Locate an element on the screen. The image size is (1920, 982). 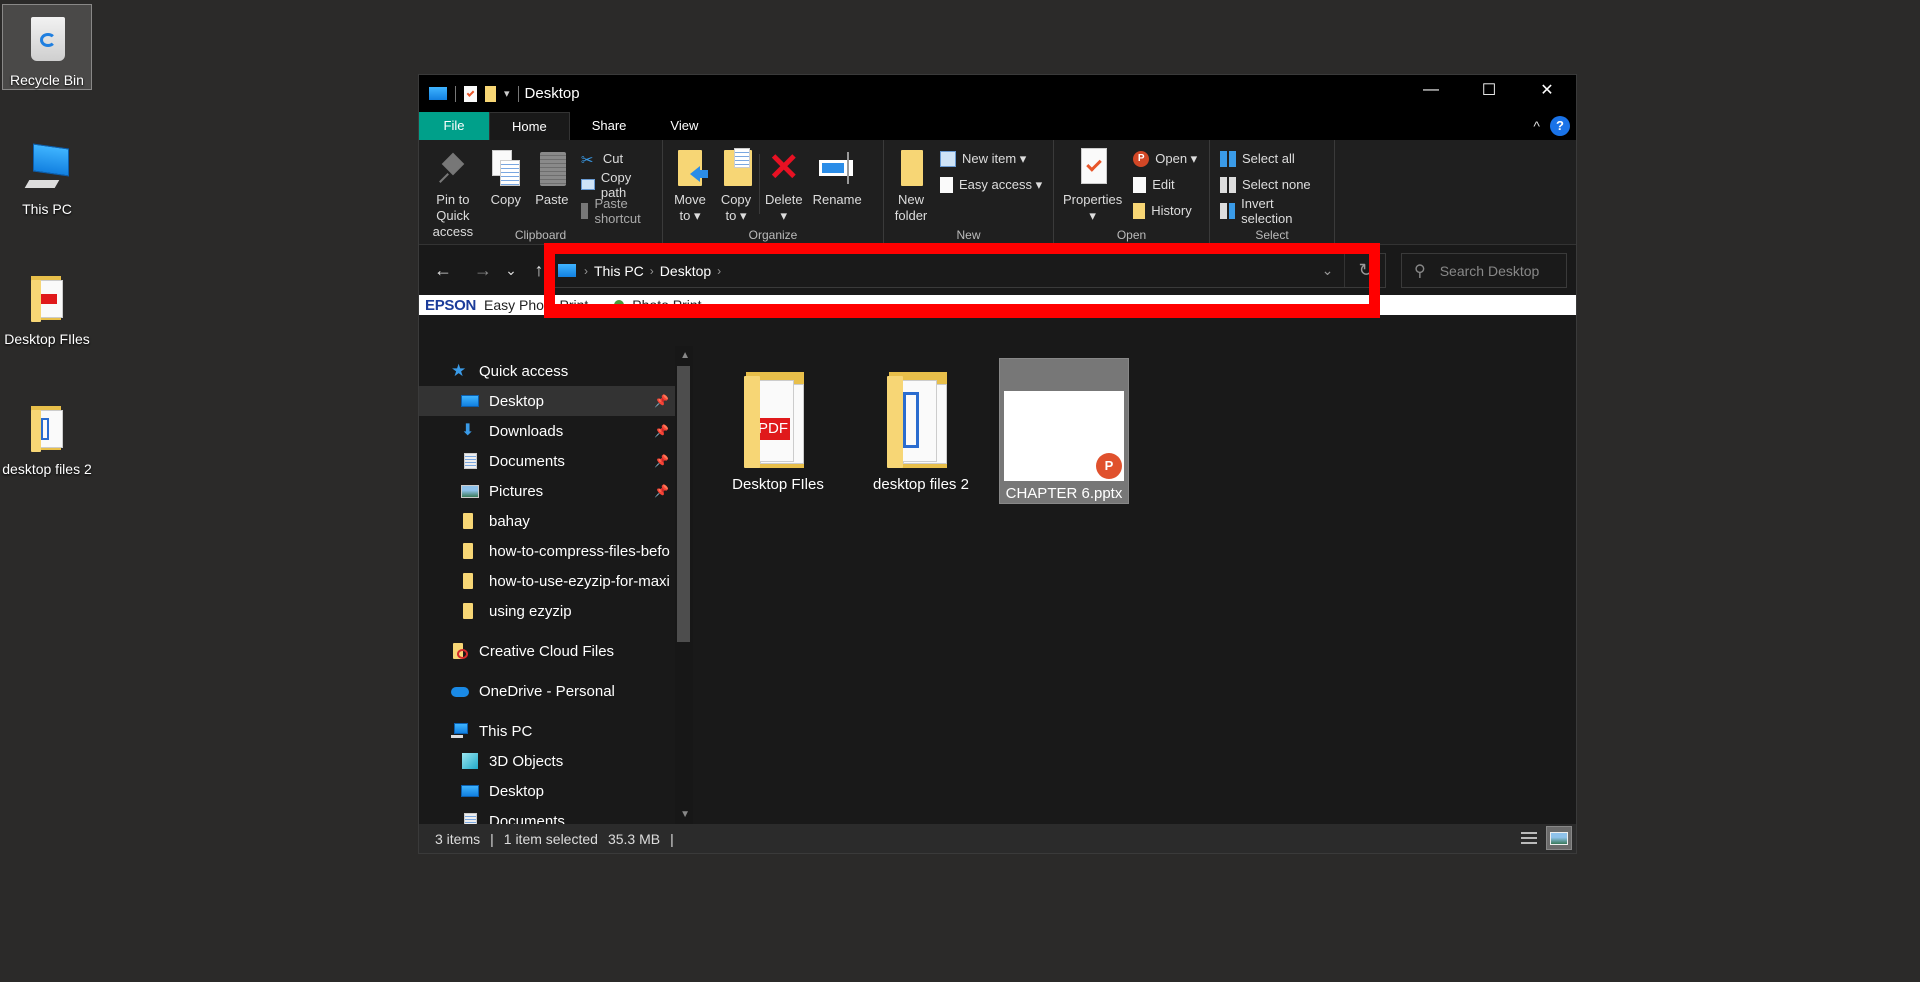
item-count: 3 items is located at coordinates (458, 838).